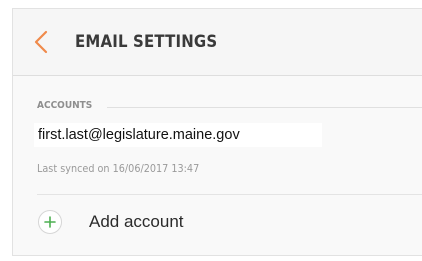  Describe the element at coordinates (229, 194) in the screenshot. I see `list-divider` at that location.